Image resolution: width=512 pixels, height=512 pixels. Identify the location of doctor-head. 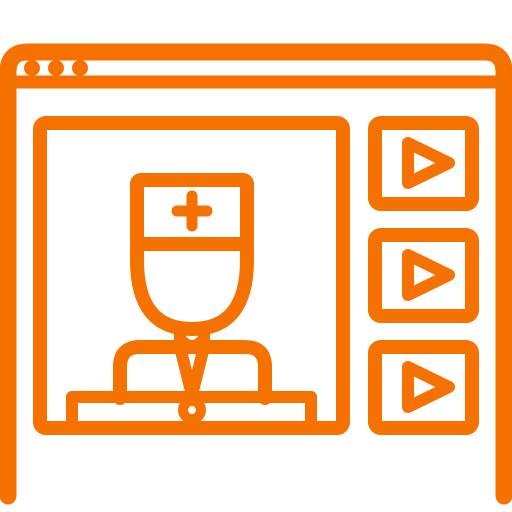
(192, 286).